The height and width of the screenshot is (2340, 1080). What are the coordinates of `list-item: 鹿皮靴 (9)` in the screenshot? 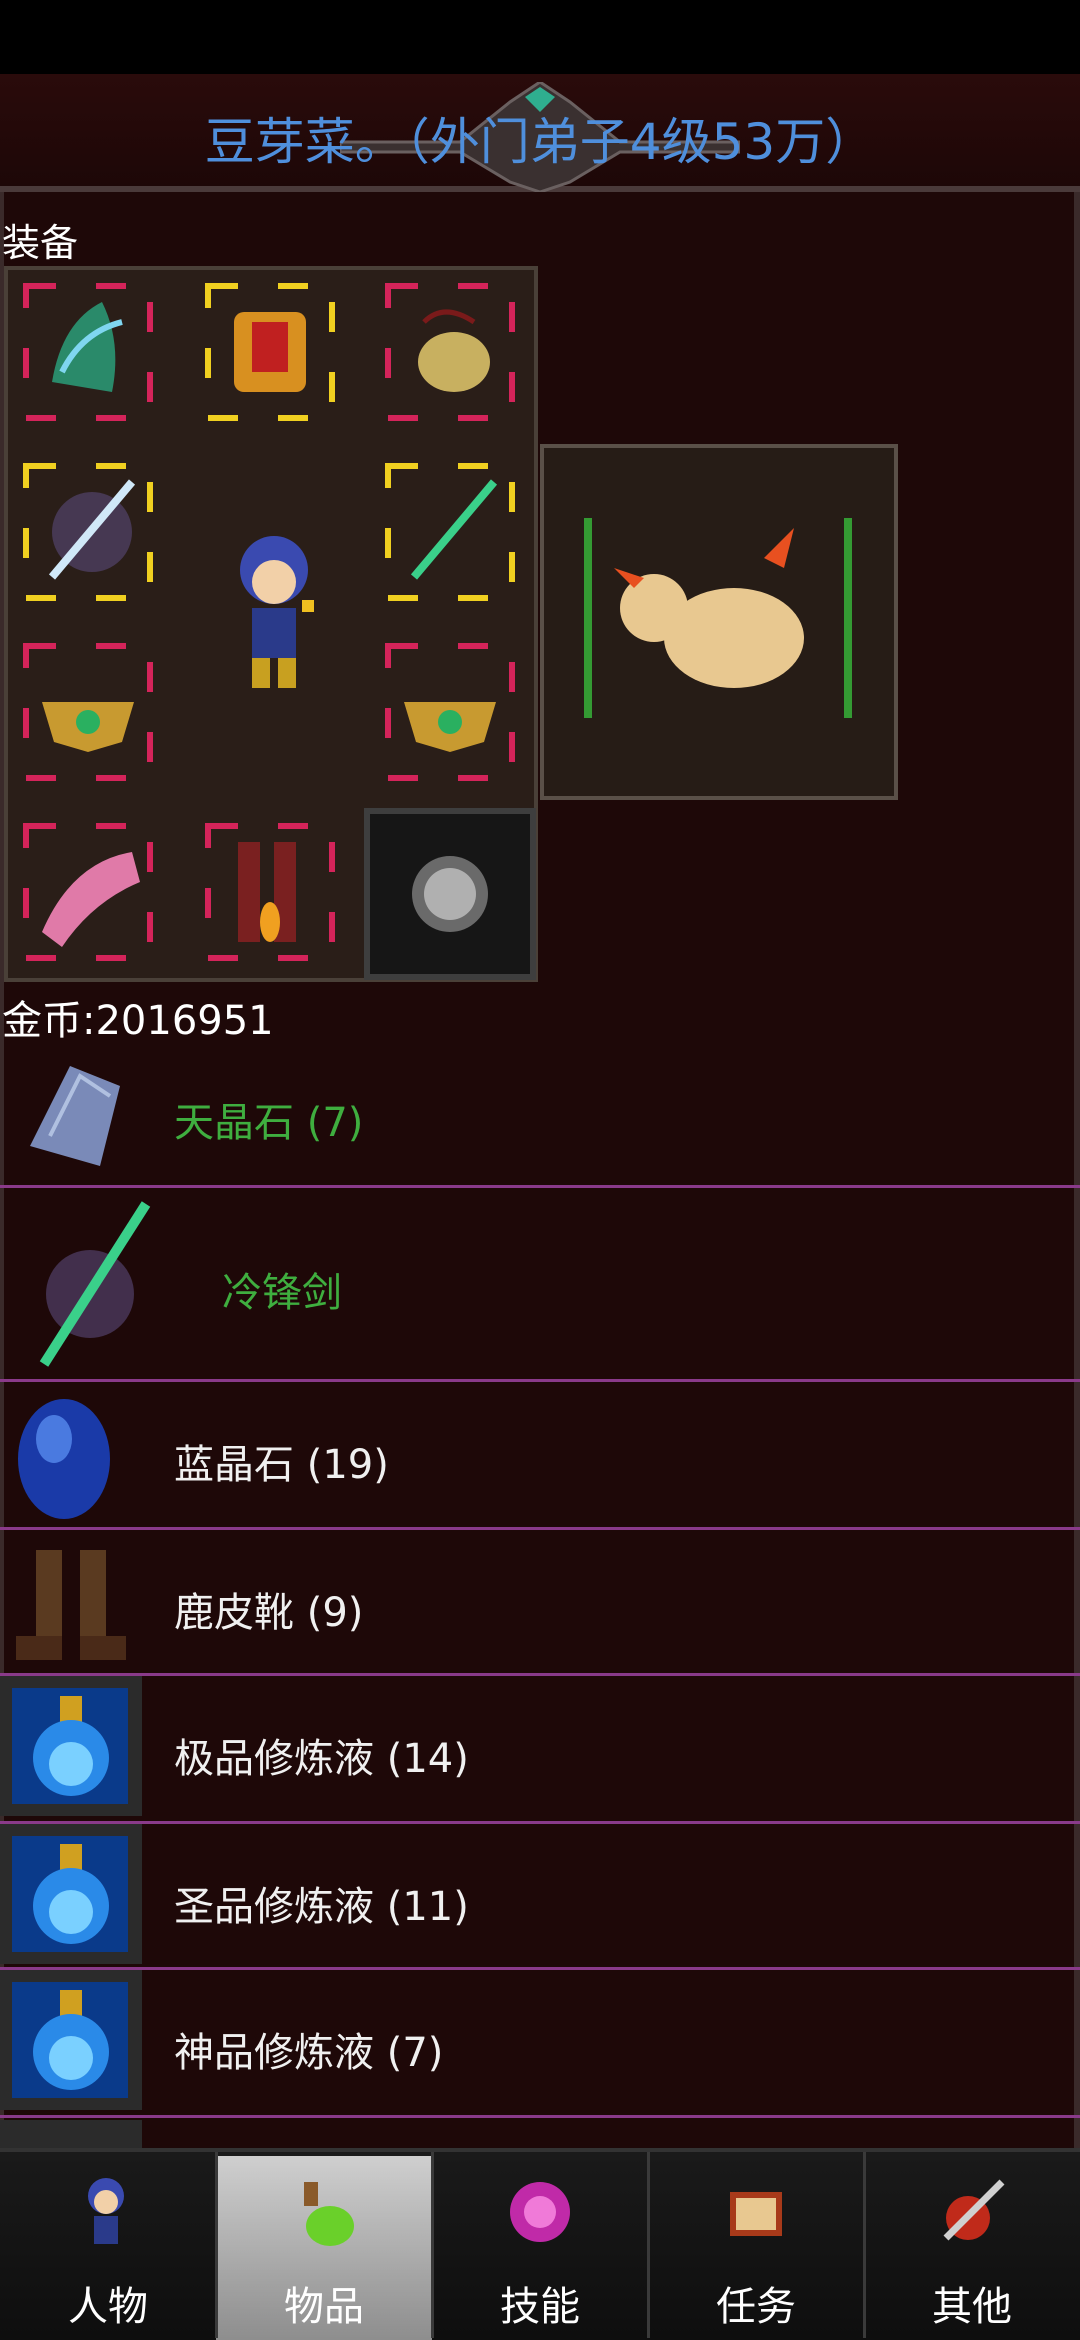 It's located at (540, 1603).